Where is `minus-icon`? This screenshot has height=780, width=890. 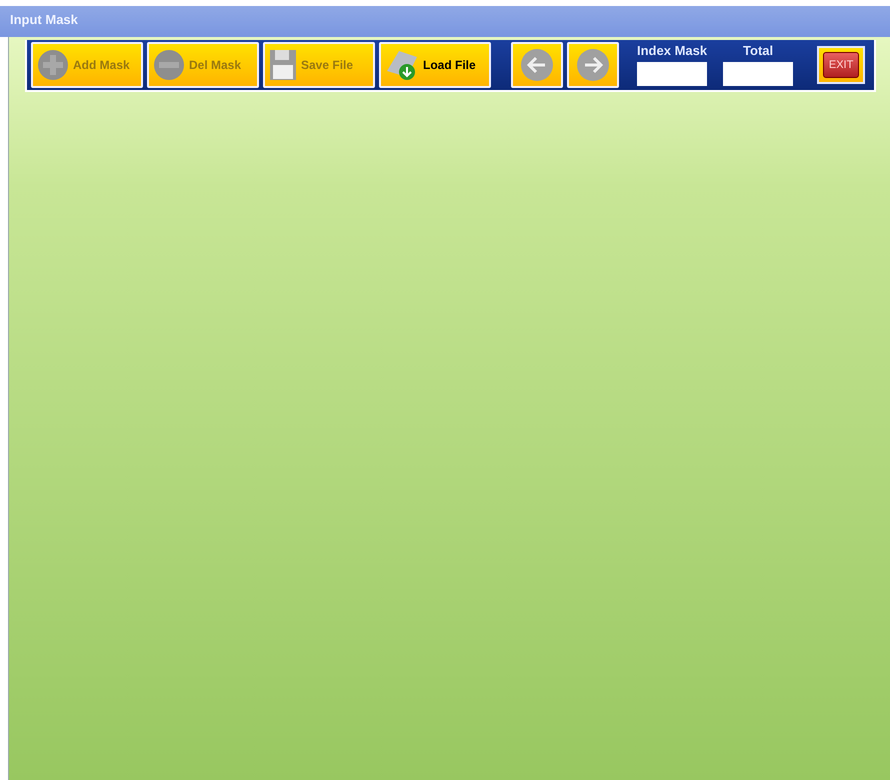 minus-icon is located at coordinates (169, 65).